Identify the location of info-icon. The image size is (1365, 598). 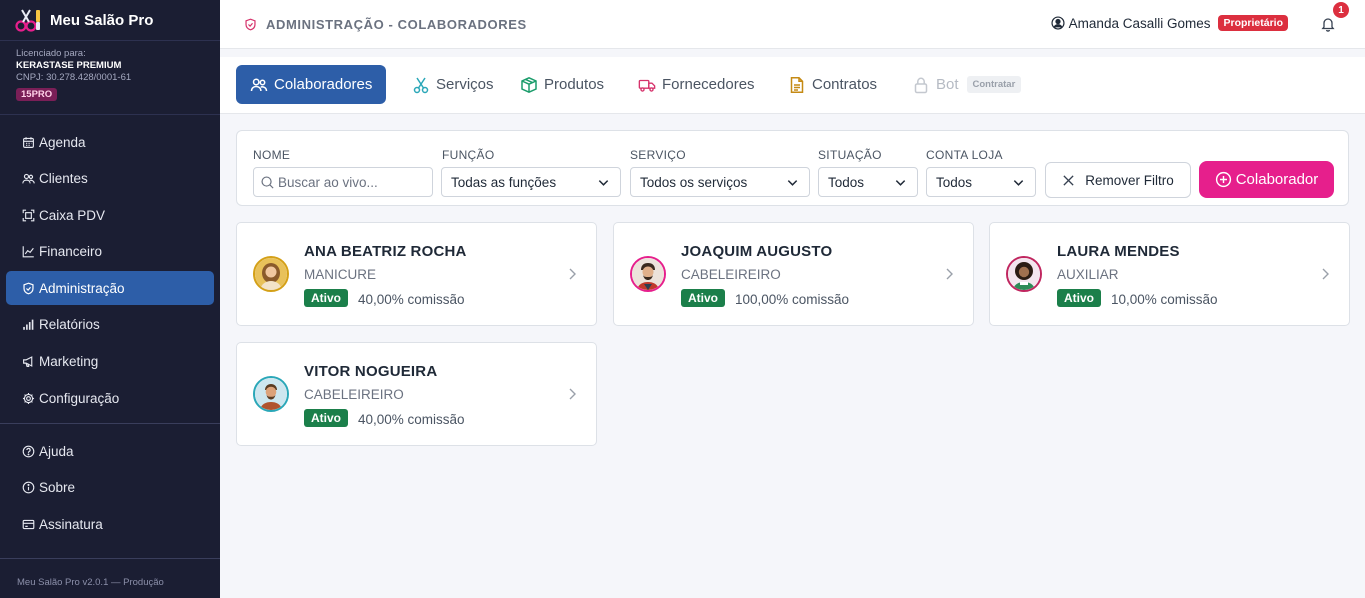
(28, 487).